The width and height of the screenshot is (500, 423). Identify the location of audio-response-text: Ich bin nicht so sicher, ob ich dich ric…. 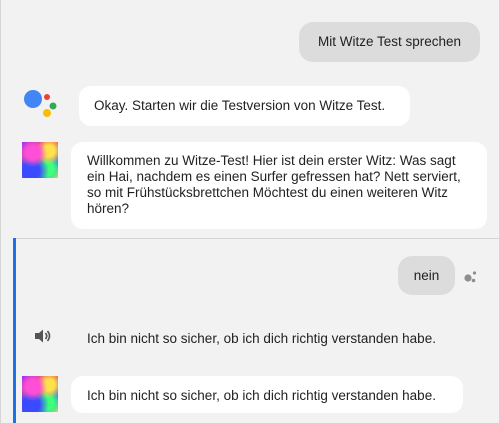
(287, 339).